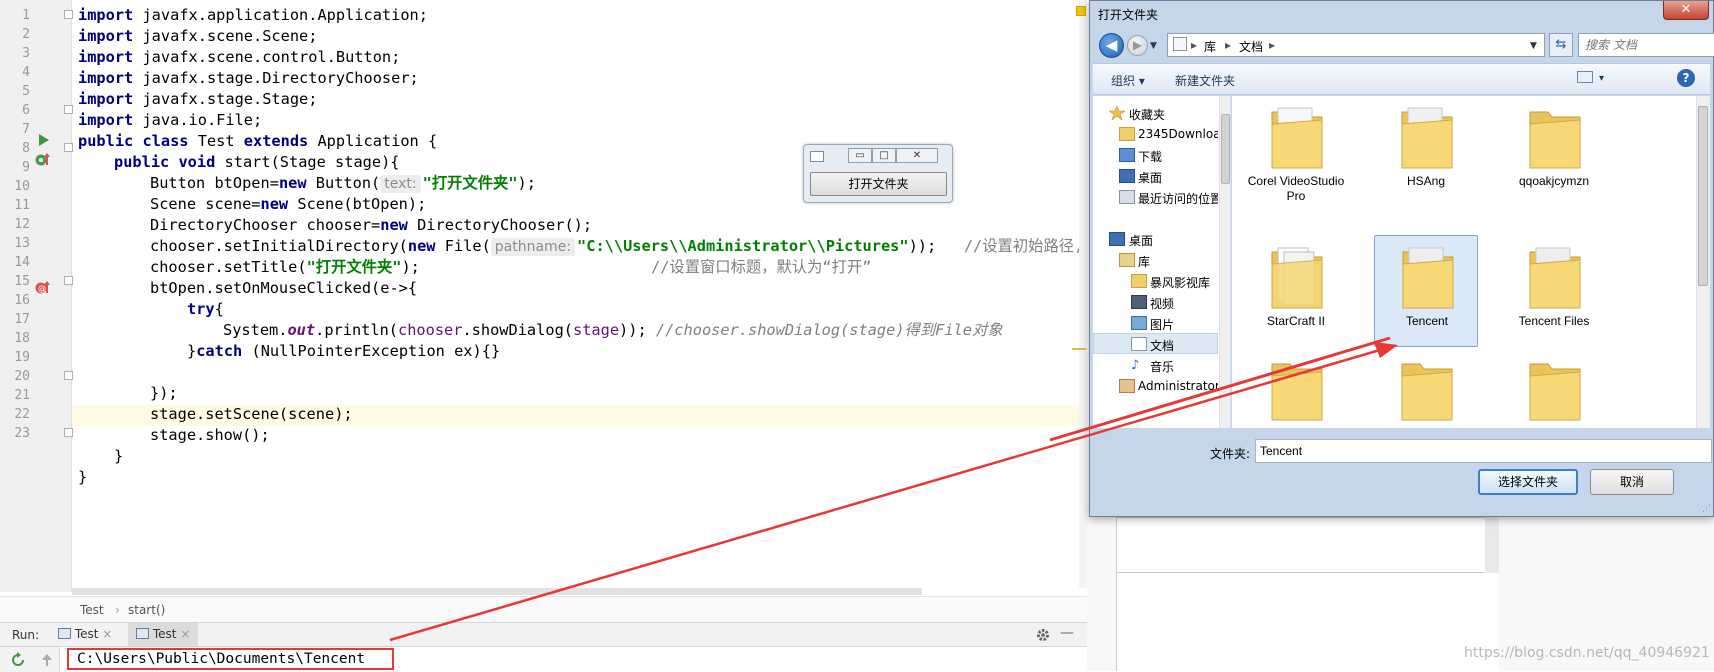 The height and width of the screenshot is (672, 1714). What do you see at coordinates (1079, 349) in the screenshot?
I see `error-stripe-mark` at bounding box center [1079, 349].